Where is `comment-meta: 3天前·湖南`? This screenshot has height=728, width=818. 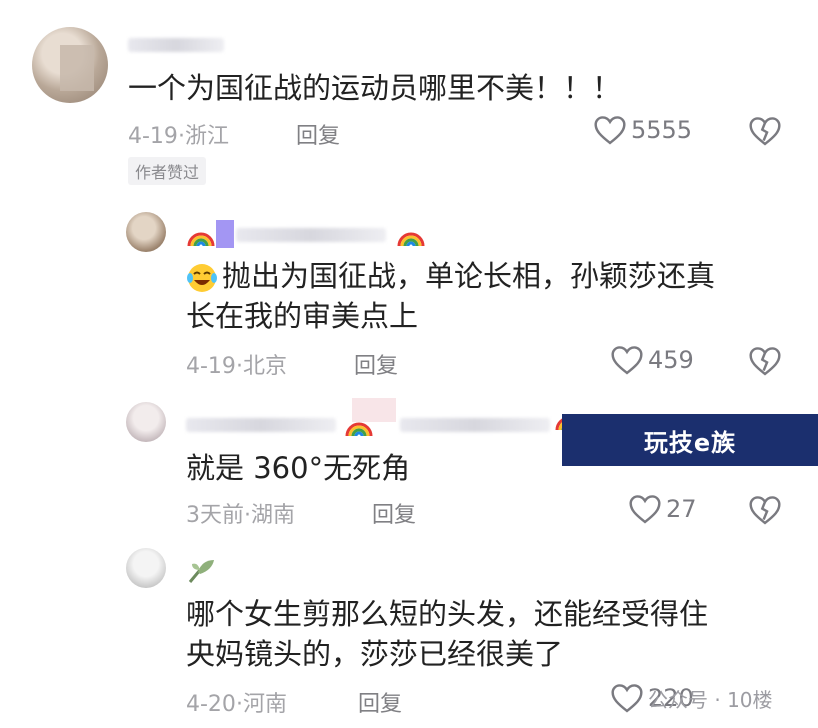 comment-meta: 3天前·湖南 is located at coordinates (240, 513).